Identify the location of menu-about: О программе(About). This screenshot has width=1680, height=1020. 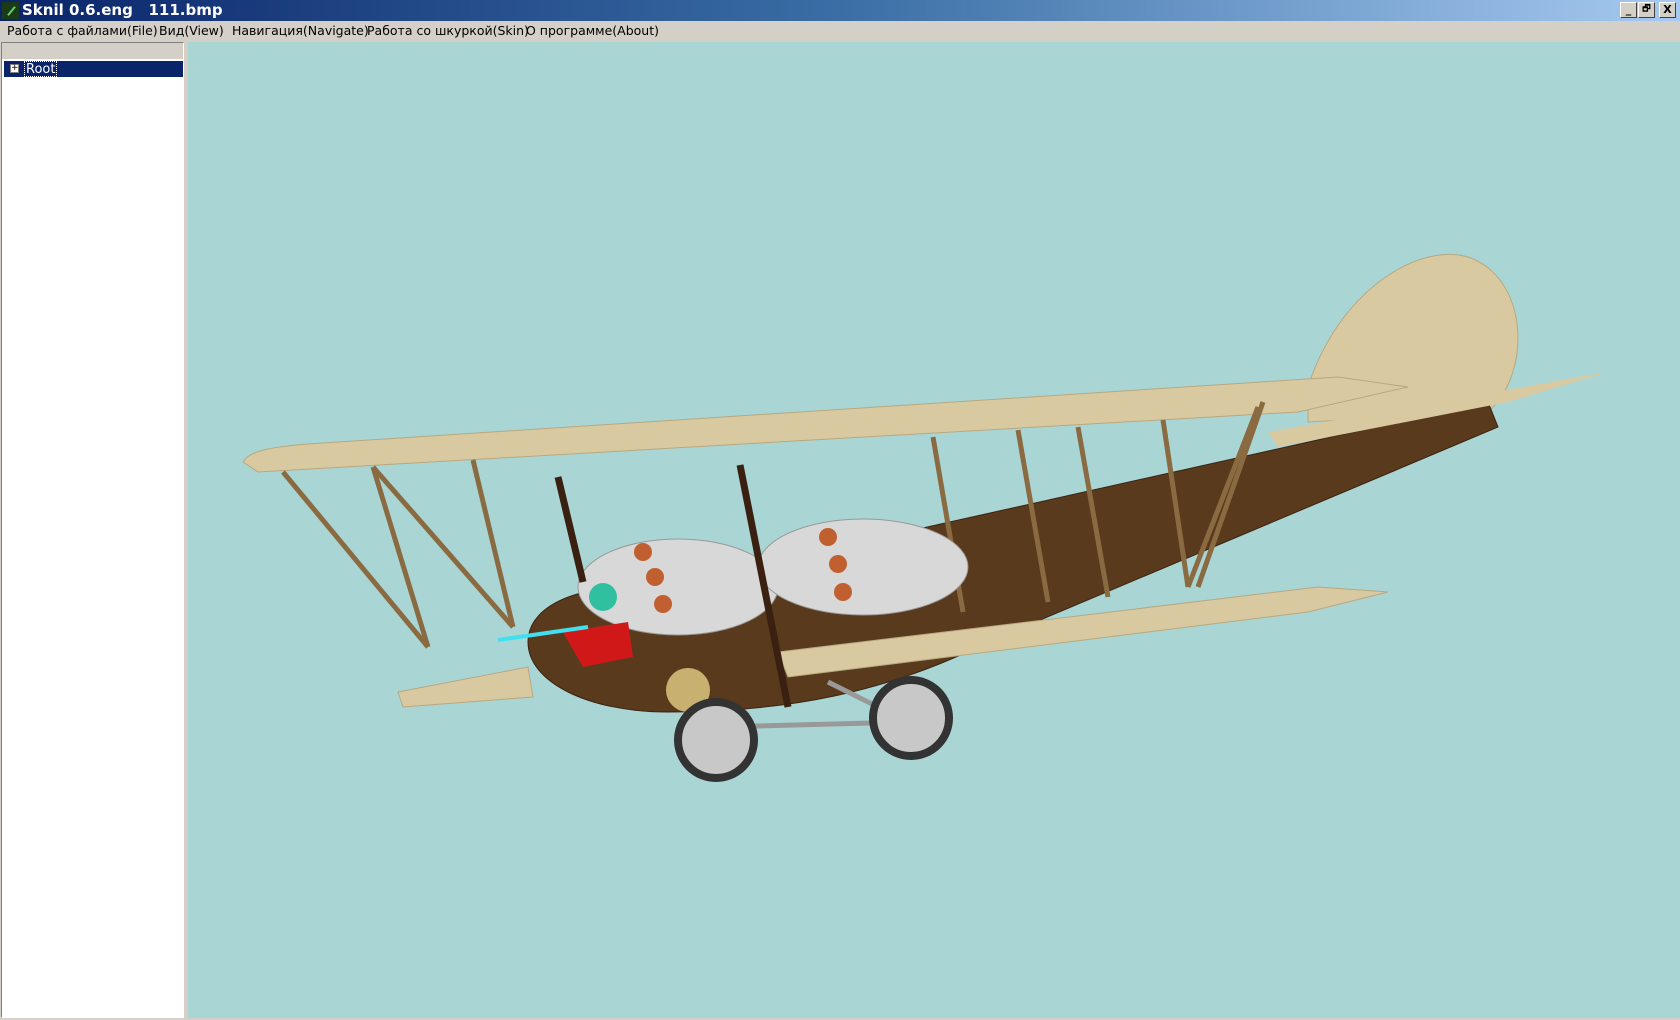
(592, 31).